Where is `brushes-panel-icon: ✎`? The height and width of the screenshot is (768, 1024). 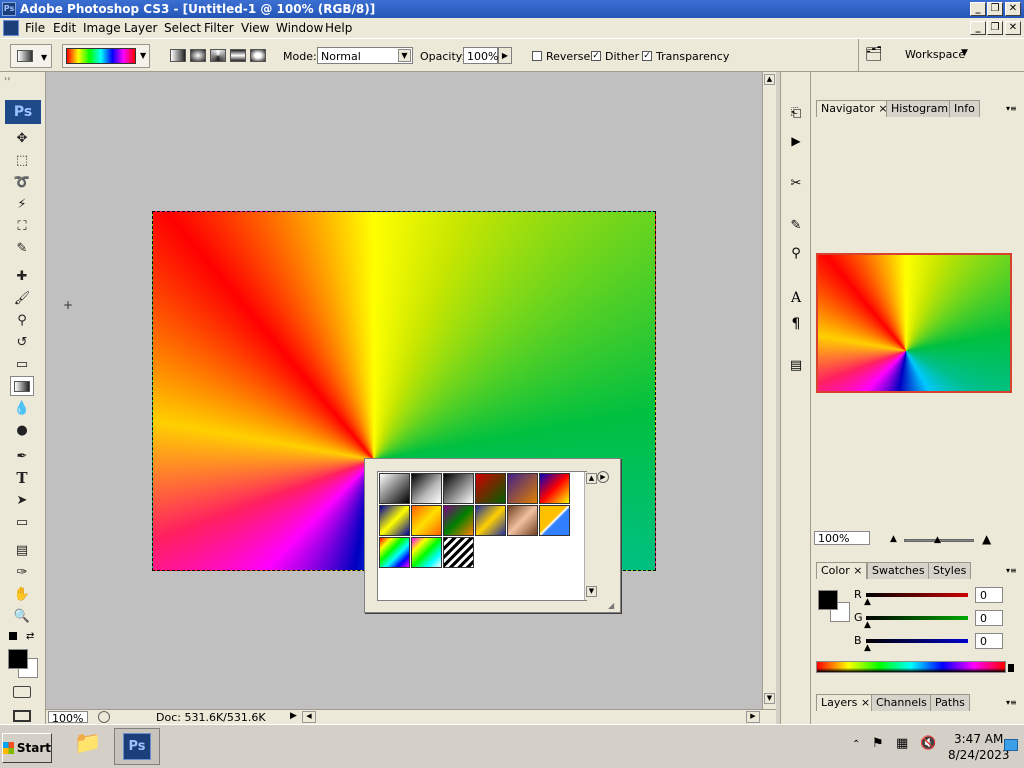 brushes-panel-icon: ✎ is located at coordinates (796, 228).